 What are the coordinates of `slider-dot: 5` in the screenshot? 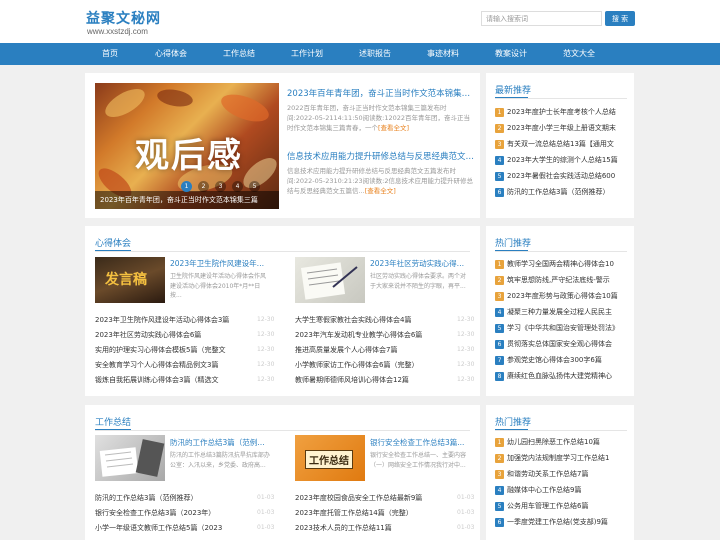 It's located at (254, 186).